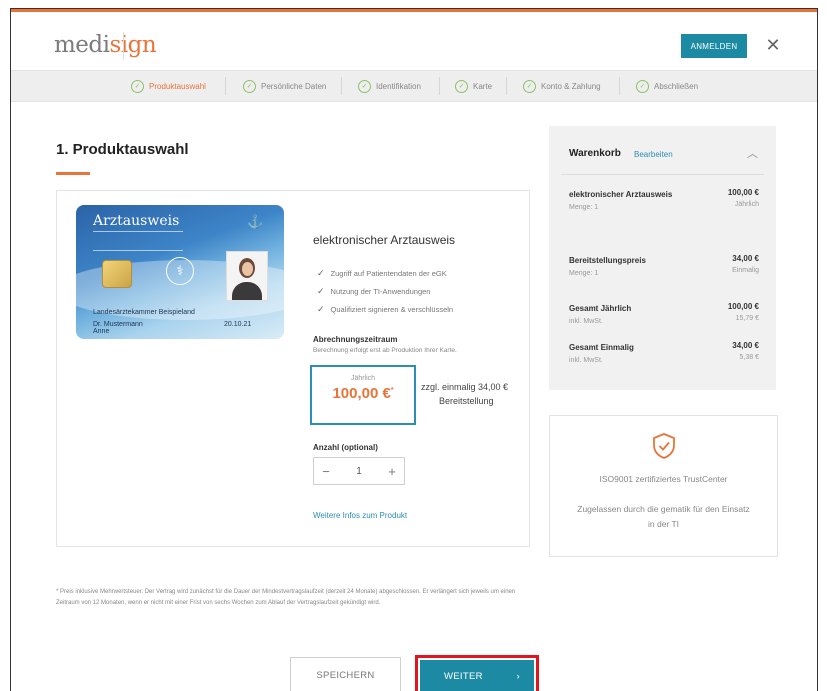  Describe the element at coordinates (465, 387) in the screenshot. I see `setup-fee-line1: zzgl. einmalig 34,00 €` at that location.